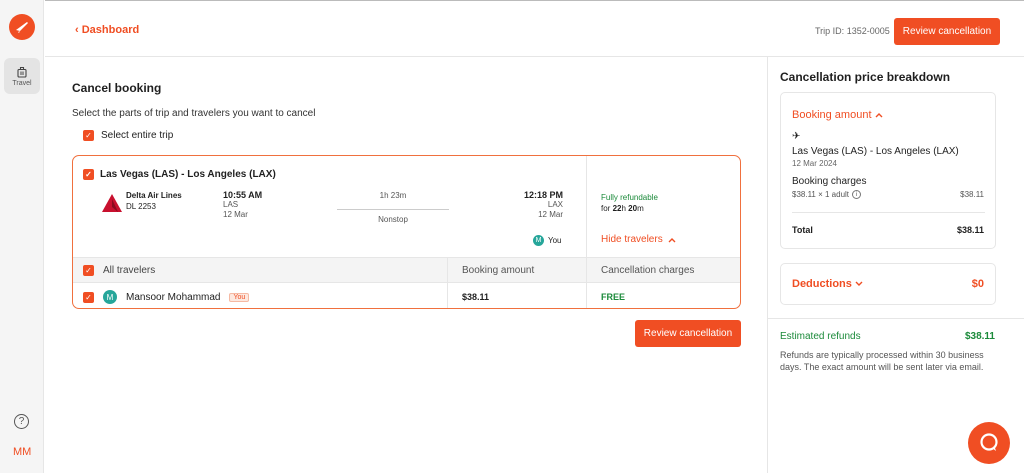  What do you see at coordinates (22, 452) in the screenshot?
I see `user-initials: MM` at bounding box center [22, 452].